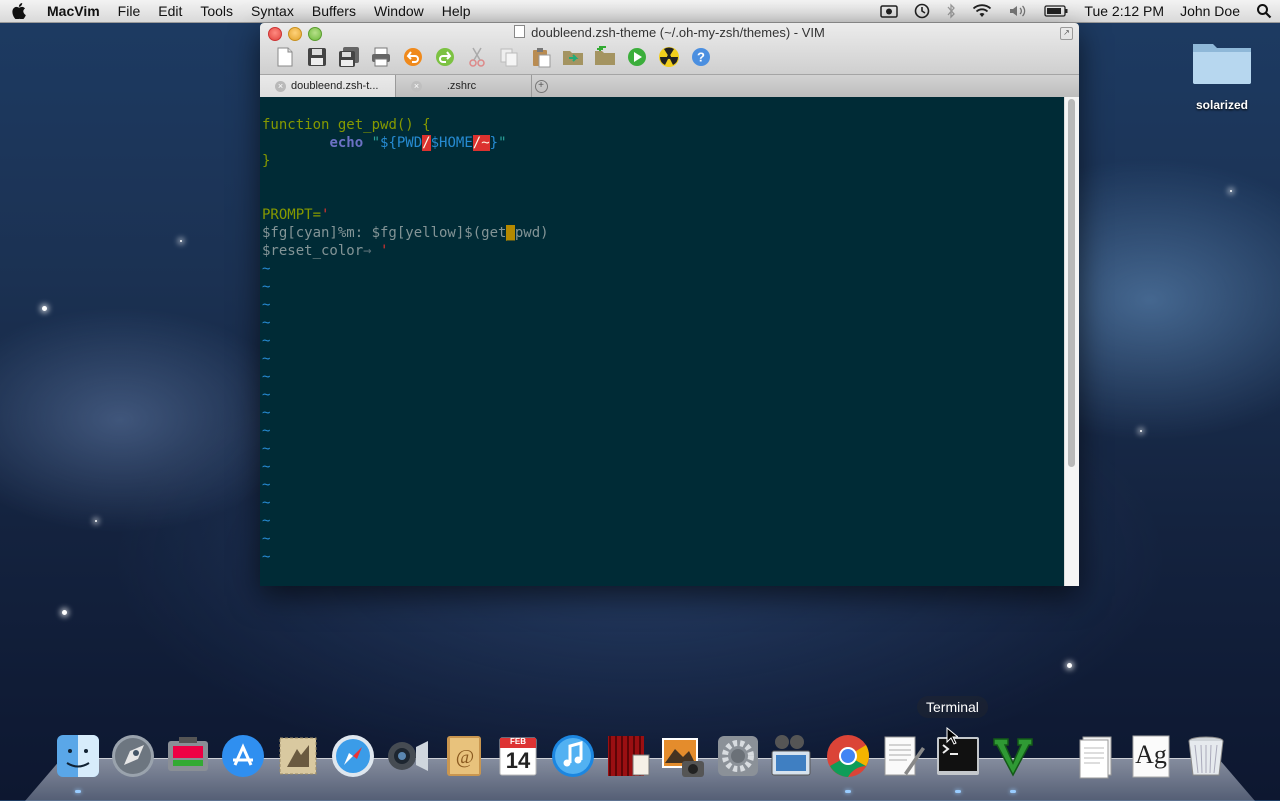 This screenshot has height=801, width=1280. What do you see at coordinates (951, 11) in the screenshot?
I see `bluetooth-icon` at bounding box center [951, 11].